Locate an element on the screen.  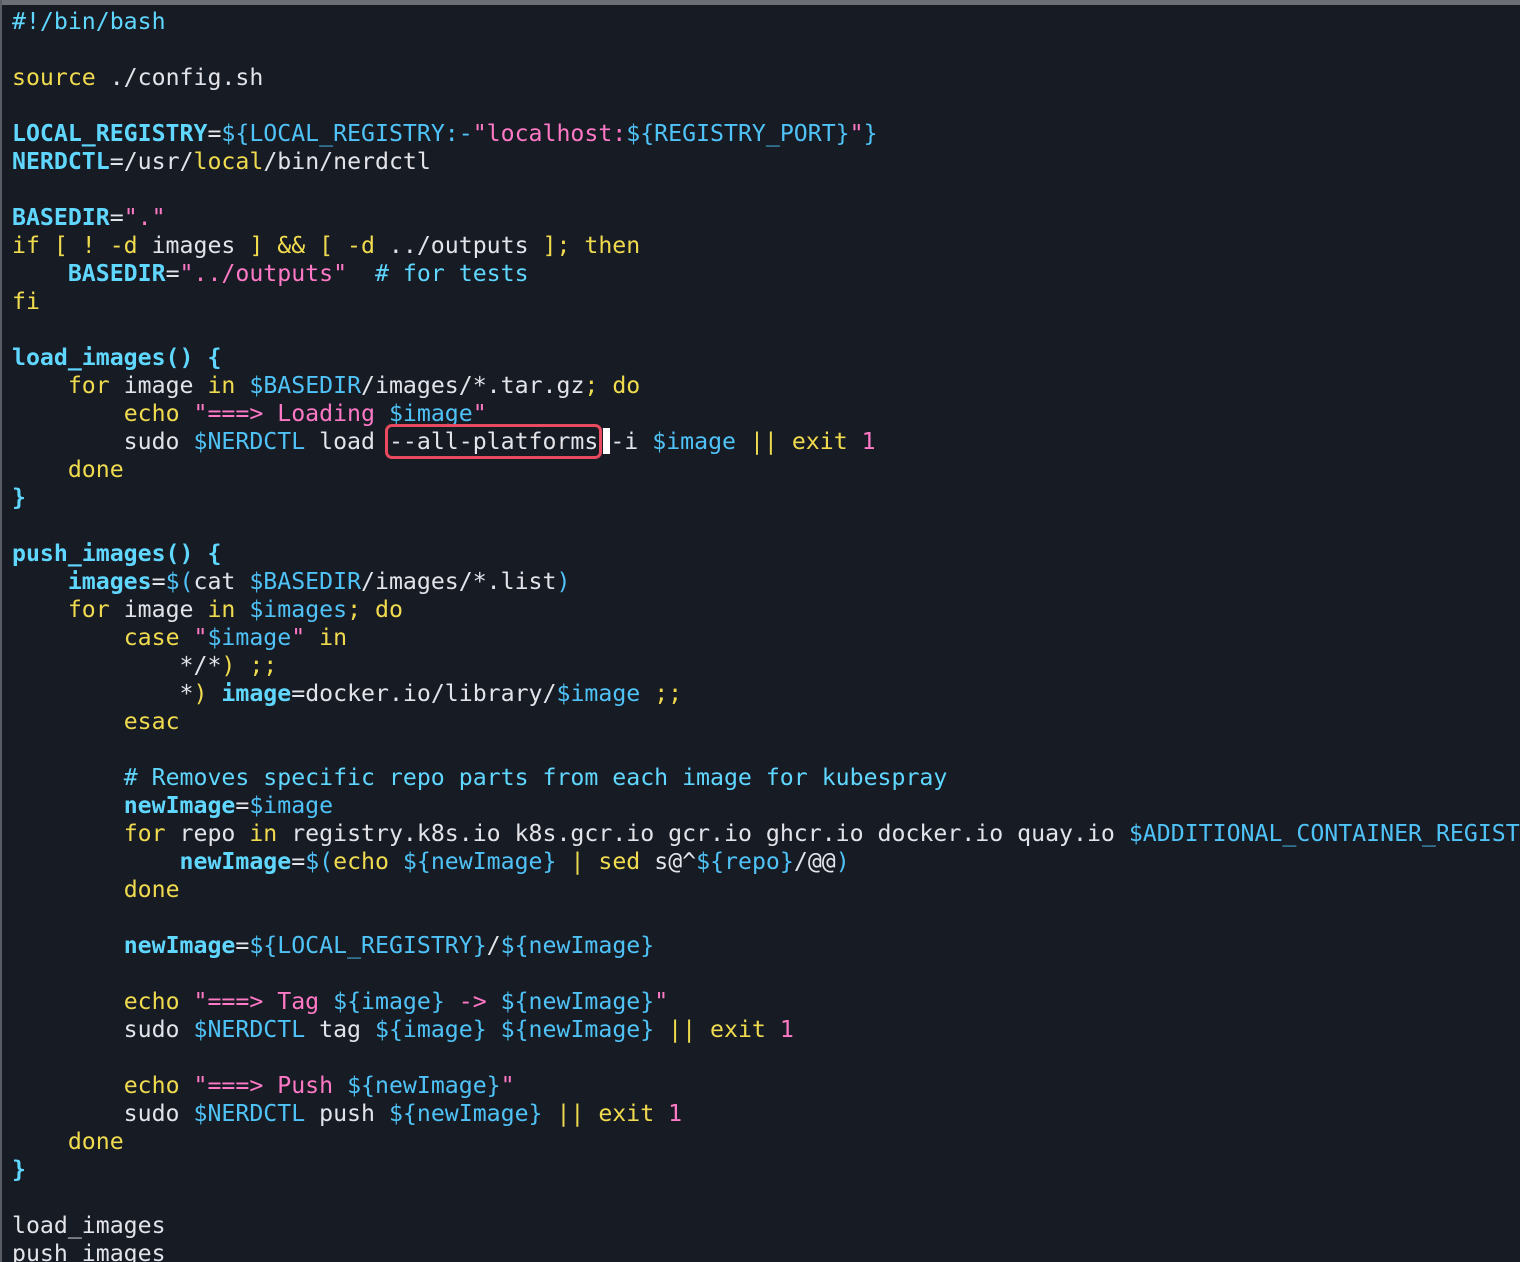
code-line: load_images is located at coordinates (766, 1226).